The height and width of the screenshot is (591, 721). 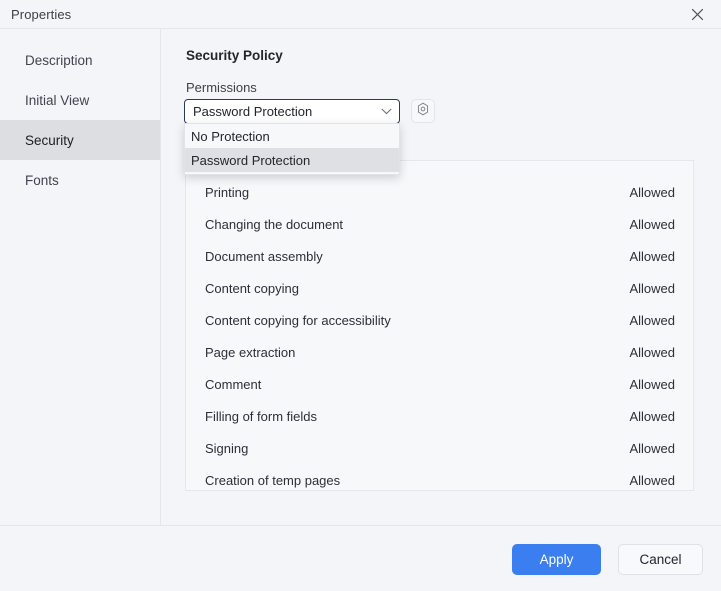 I want to click on sidebar-item-label: Description, so click(x=59, y=60).